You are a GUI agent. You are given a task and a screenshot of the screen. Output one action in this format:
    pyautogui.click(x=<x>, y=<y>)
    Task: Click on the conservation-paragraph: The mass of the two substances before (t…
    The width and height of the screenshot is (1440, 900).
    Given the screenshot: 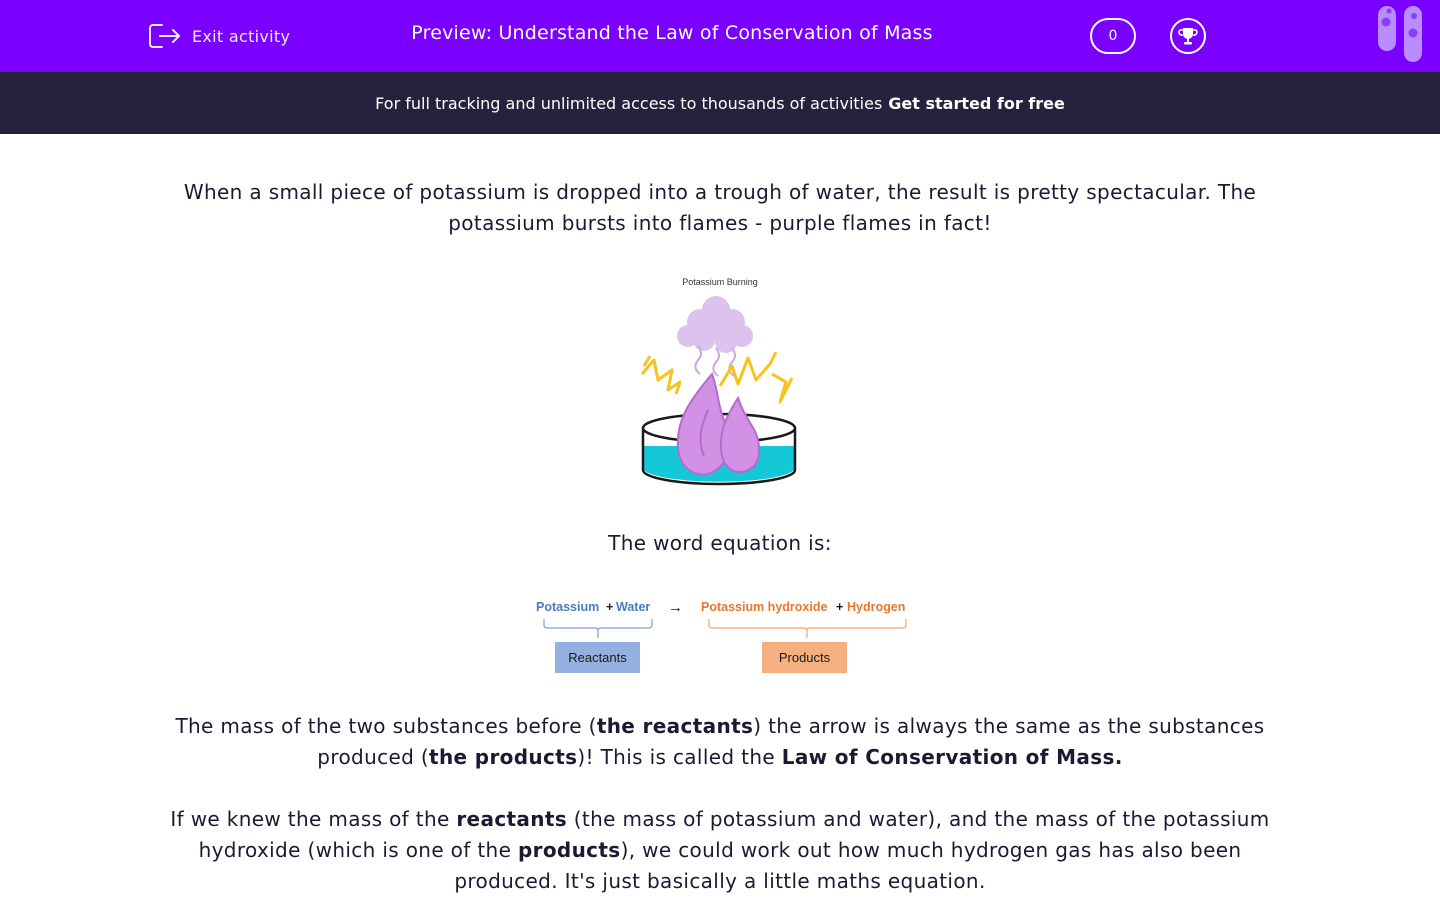 What is the action you would take?
    pyautogui.click(x=720, y=742)
    